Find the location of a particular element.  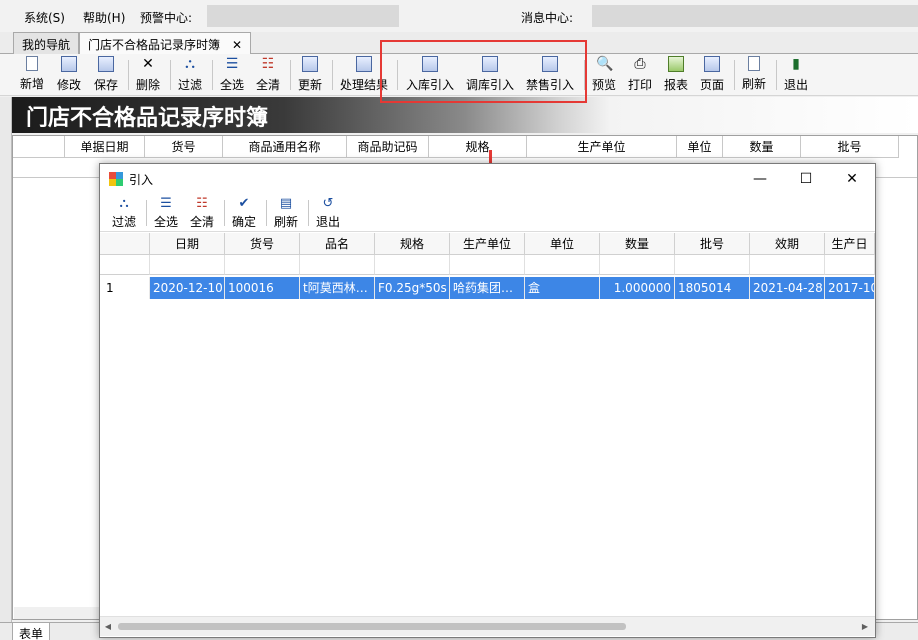

dialog-filter-button: ⛬ 过滤 is located at coordinates (124, 214).